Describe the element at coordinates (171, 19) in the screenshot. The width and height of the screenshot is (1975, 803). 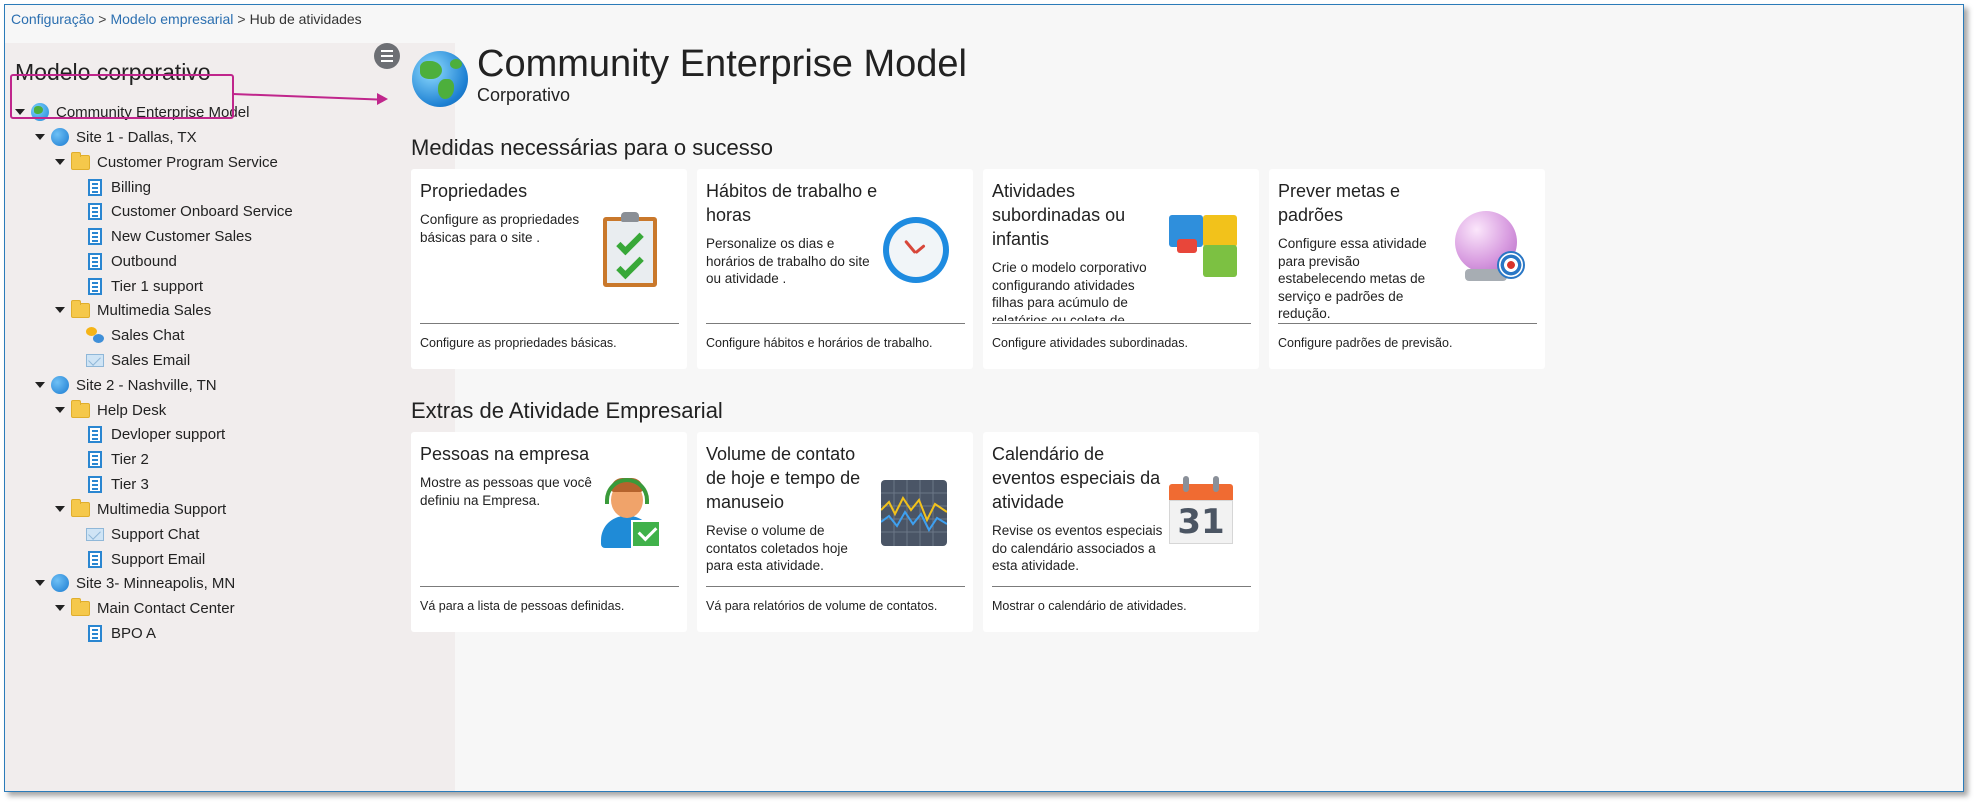
I see `breadcrumb-modelo-empresarial: Modelo empresarial` at that location.